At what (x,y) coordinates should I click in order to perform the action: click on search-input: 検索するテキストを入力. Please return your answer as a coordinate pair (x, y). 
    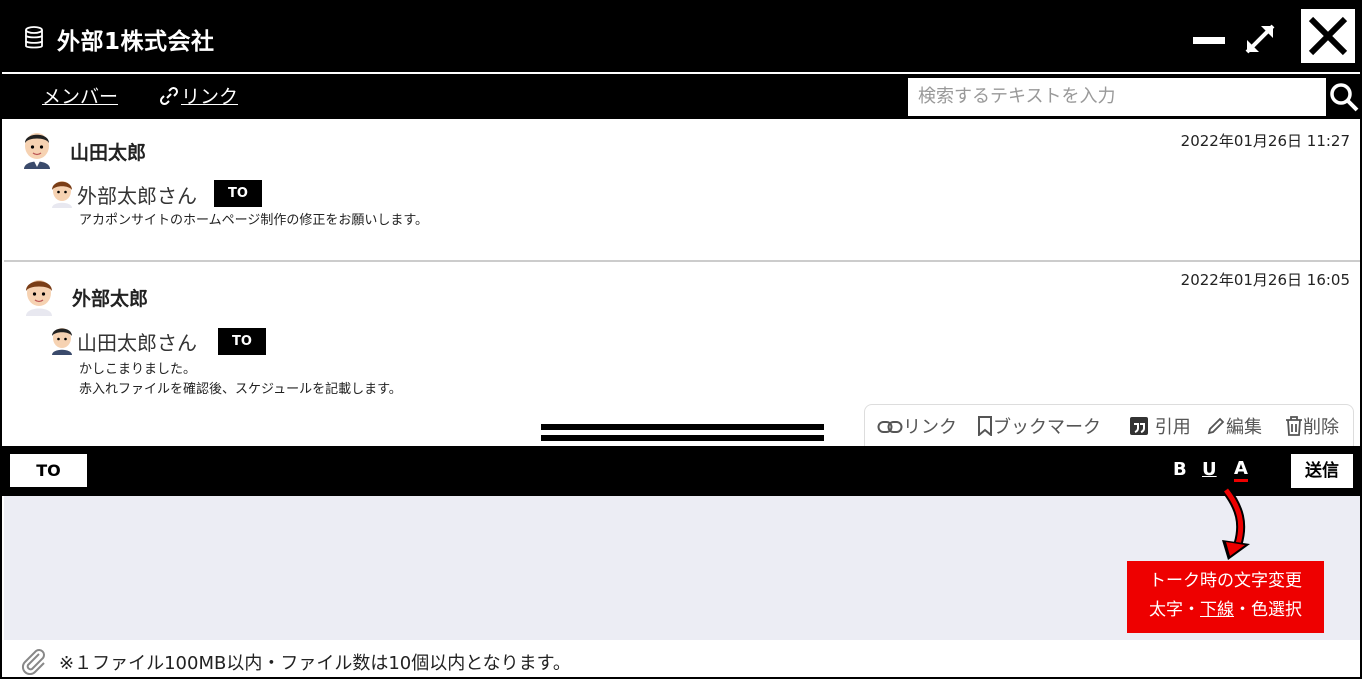
    Looking at the image, I should click on (1117, 97).